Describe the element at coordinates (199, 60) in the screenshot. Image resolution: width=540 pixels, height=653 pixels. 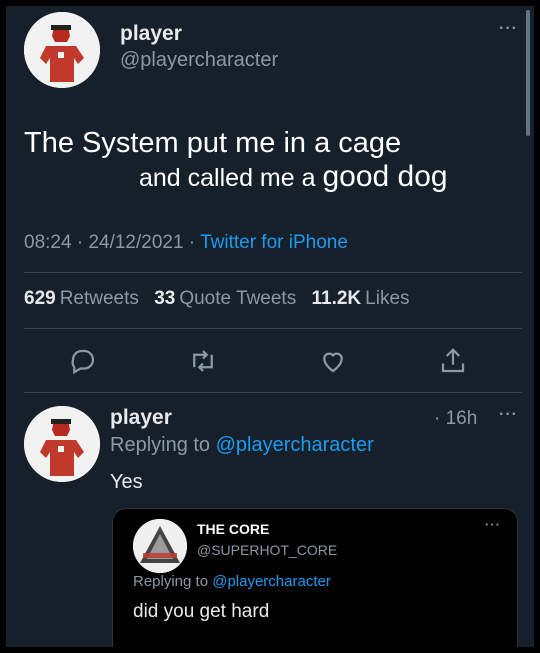
I see `author-handle: @playercharacter` at that location.